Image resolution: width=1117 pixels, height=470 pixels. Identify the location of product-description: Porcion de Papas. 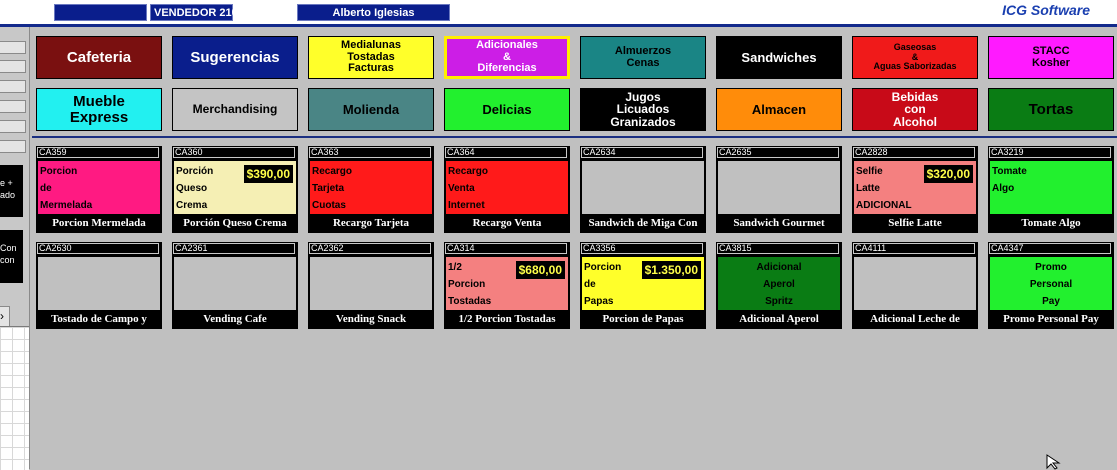
(603, 284).